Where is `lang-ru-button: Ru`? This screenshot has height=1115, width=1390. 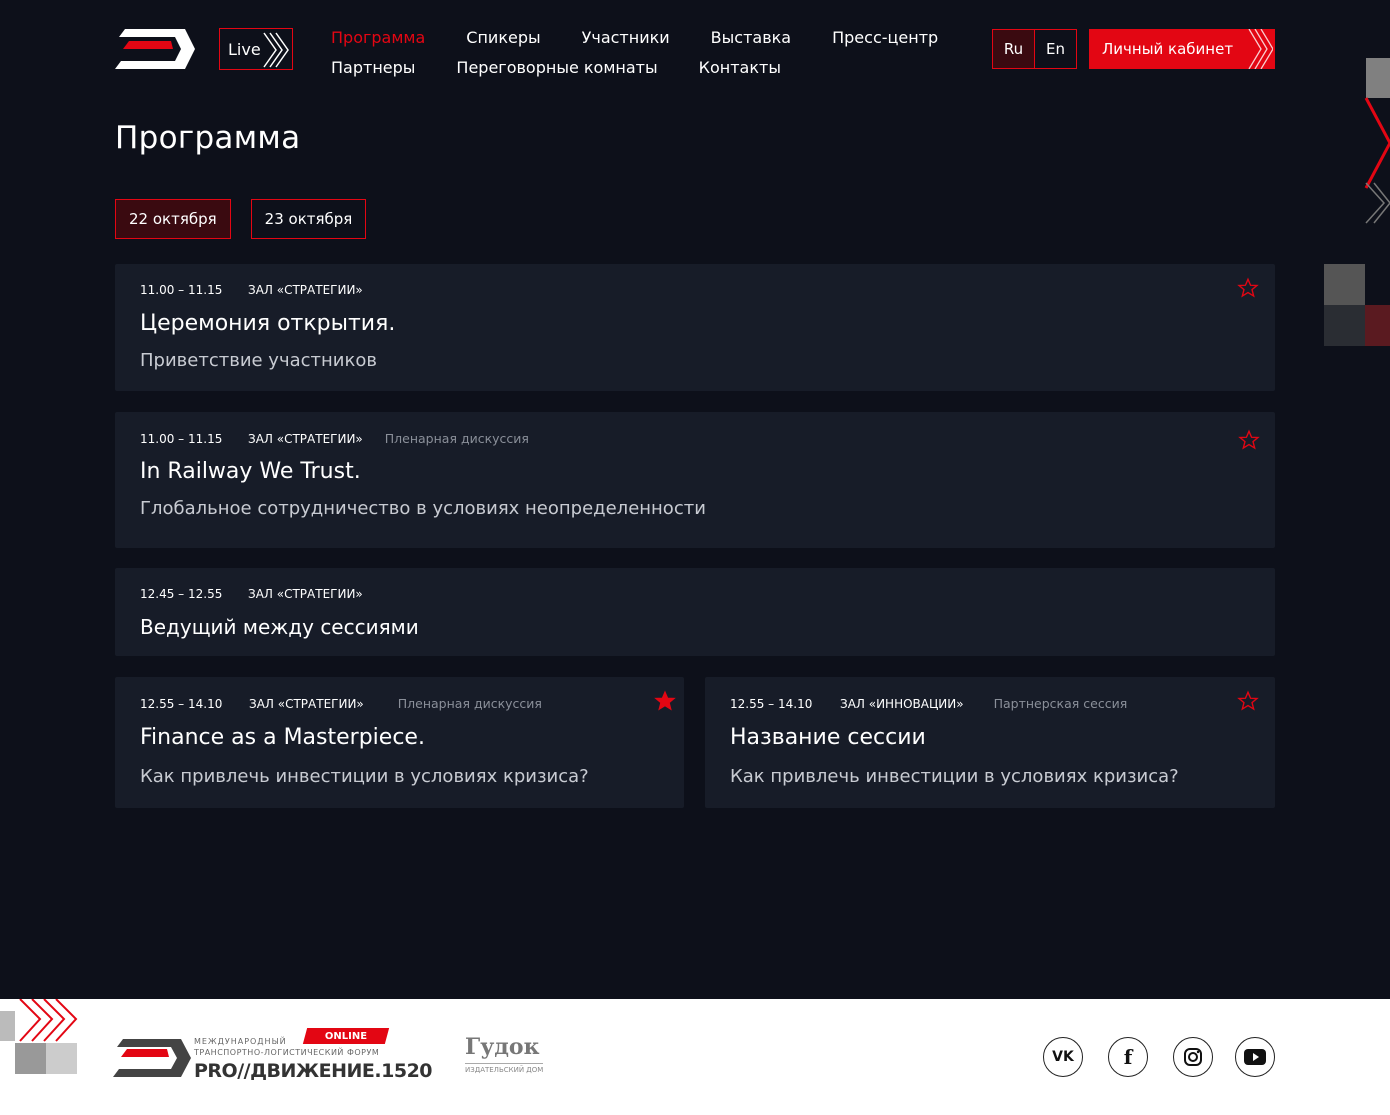
lang-ru-button: Ru is located at coordinates (1013, 49).